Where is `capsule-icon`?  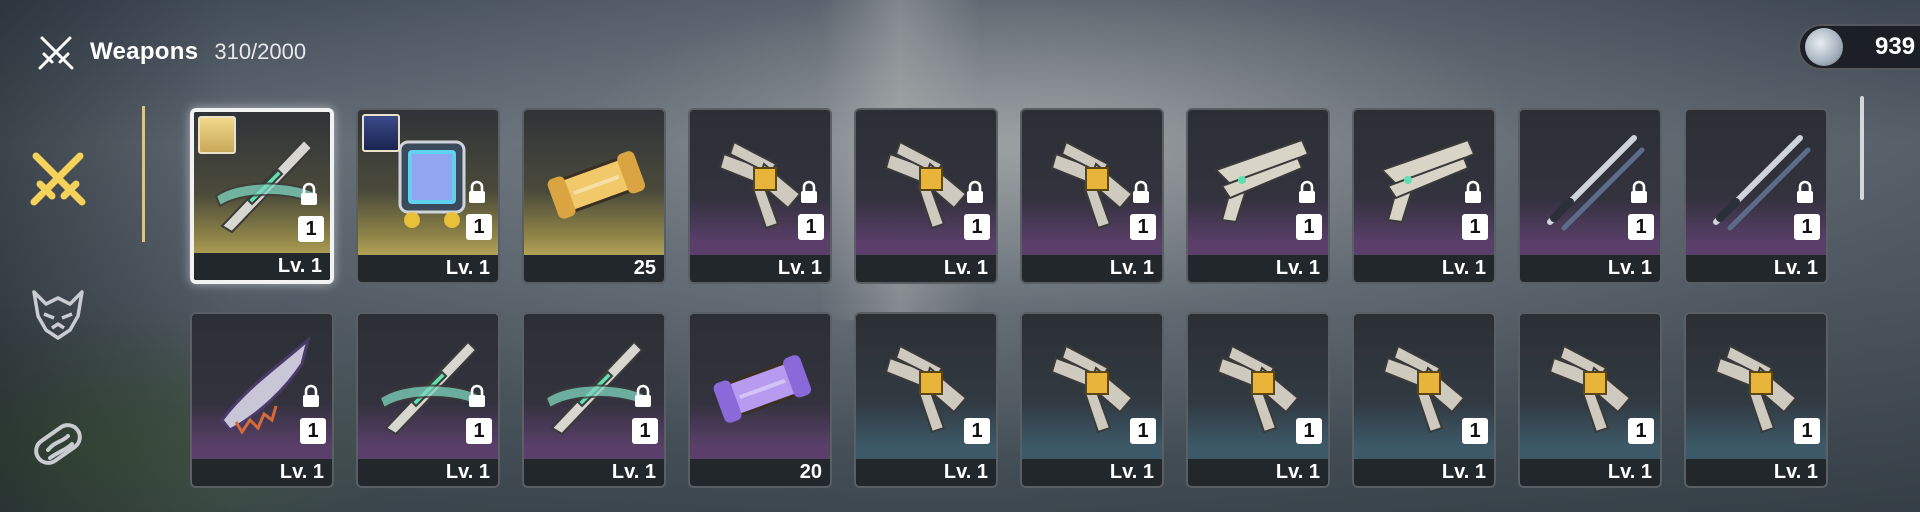 capsule-icon is located at coordinates (58, 444).